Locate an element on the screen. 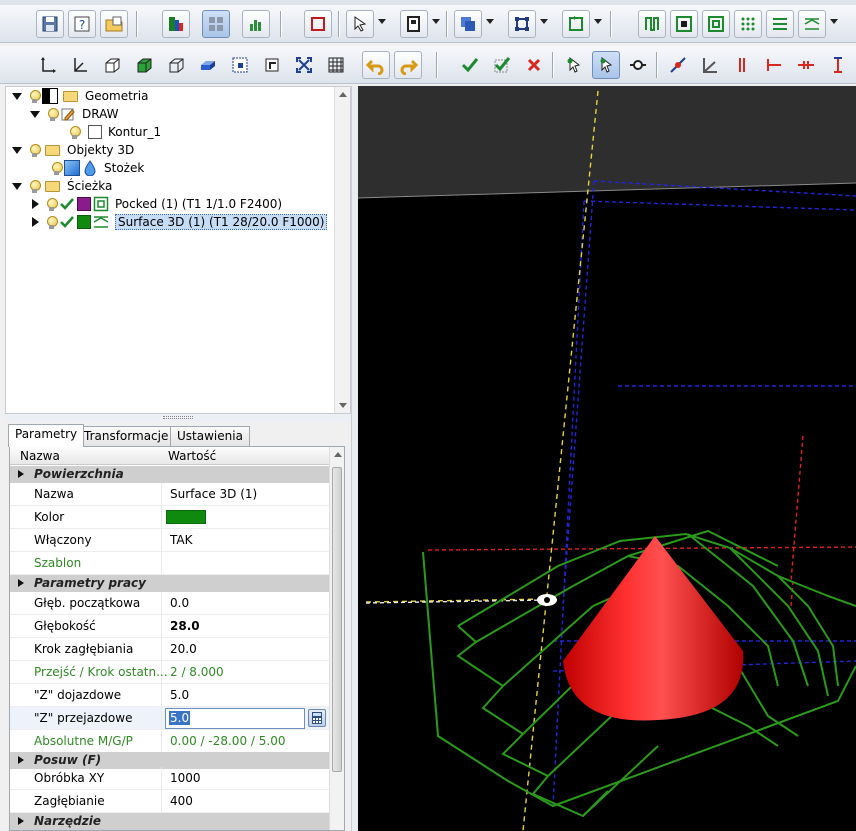 The image size is (856, 831). view-wire-icon is located at coordinates (176, 65).